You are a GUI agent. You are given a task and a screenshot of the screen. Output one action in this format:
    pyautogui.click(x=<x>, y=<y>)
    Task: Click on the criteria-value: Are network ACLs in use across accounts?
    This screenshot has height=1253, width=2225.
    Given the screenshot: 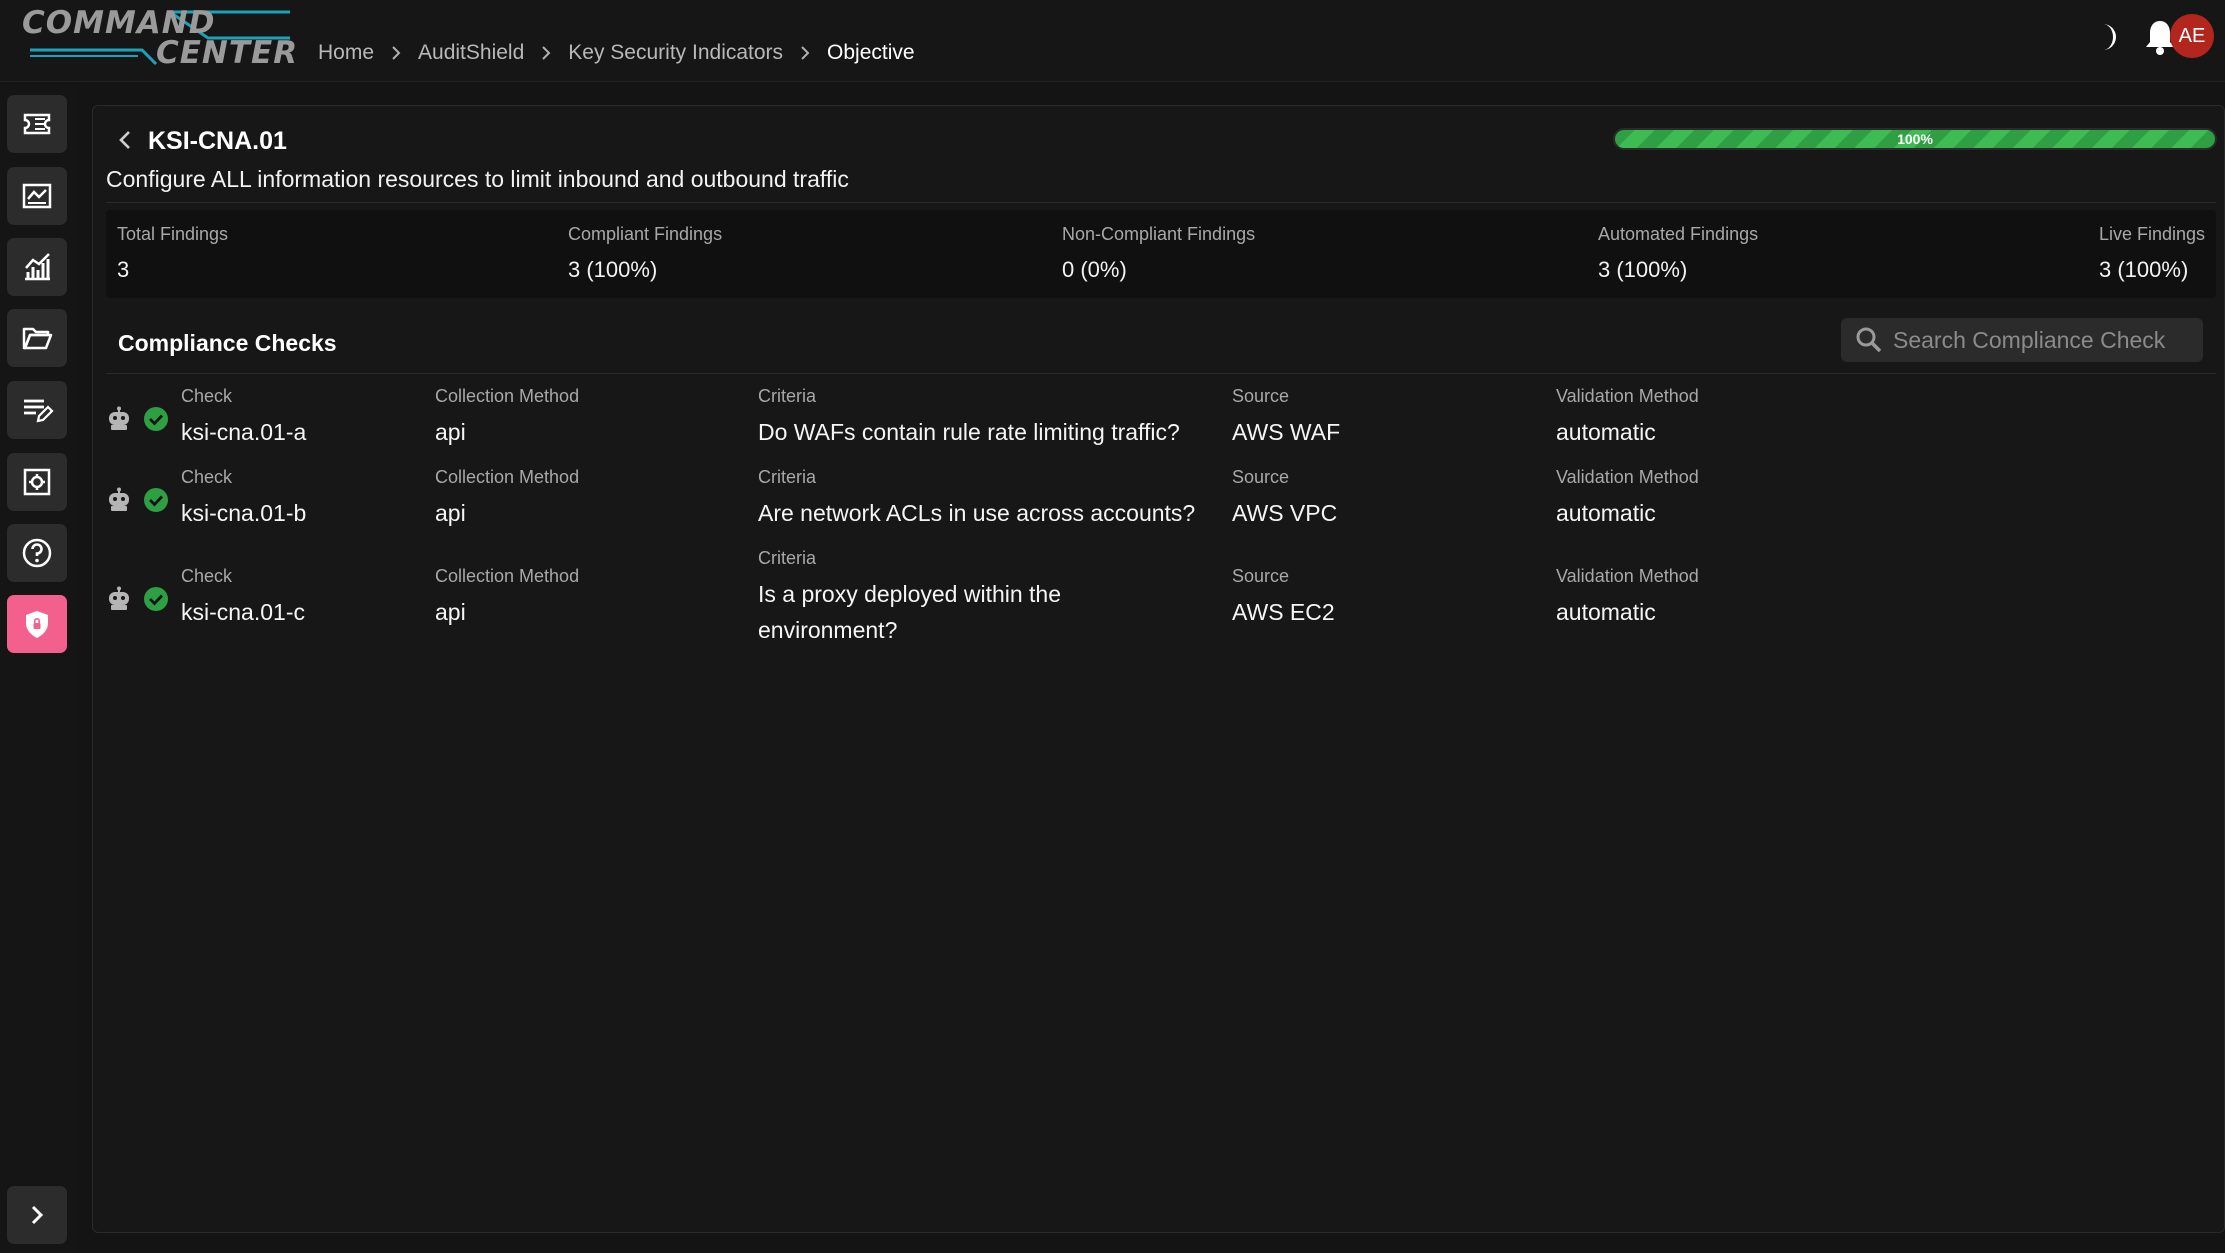 What is the action you would take?
    pyautogui.click(x=977, y=513)
    